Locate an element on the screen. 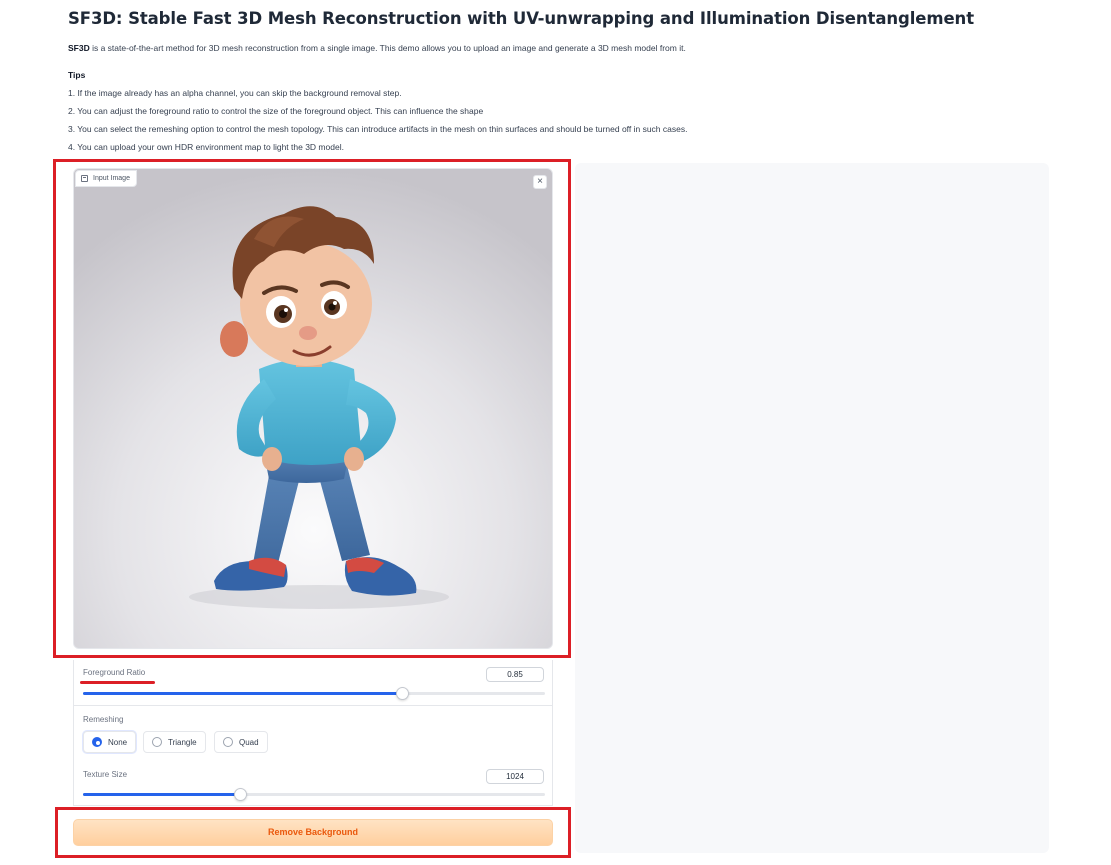 The width and height of the screenshot is (1111, 865). foreground-ratio-slider is located at coordinates (314, 693).